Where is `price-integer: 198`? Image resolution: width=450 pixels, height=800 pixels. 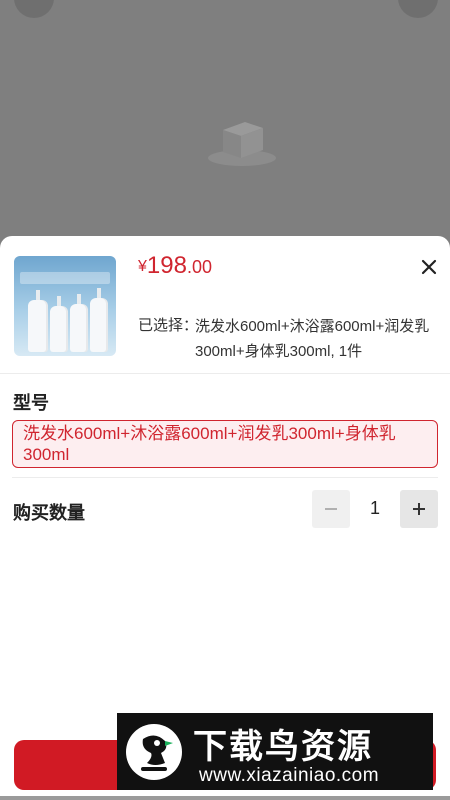 price-integer: 198 is located at coordinates (166, 265).